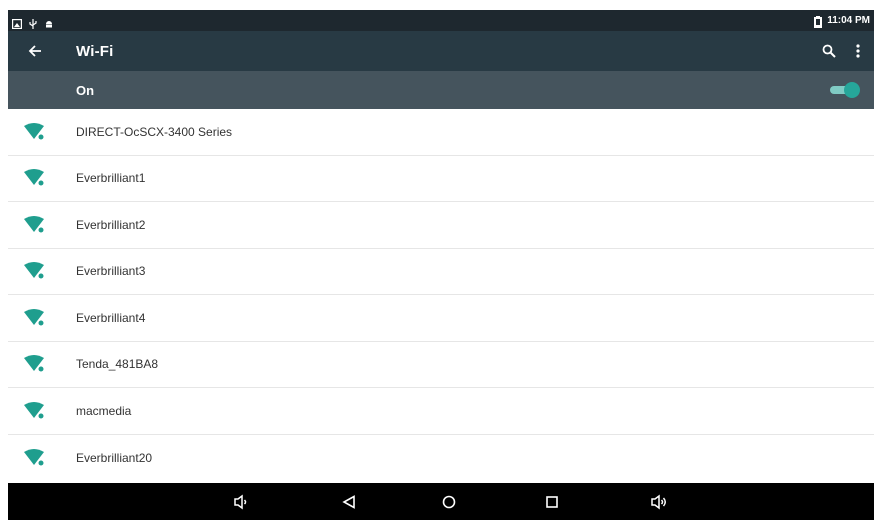  I want to click on wifi-toggle, so click(844, 90).